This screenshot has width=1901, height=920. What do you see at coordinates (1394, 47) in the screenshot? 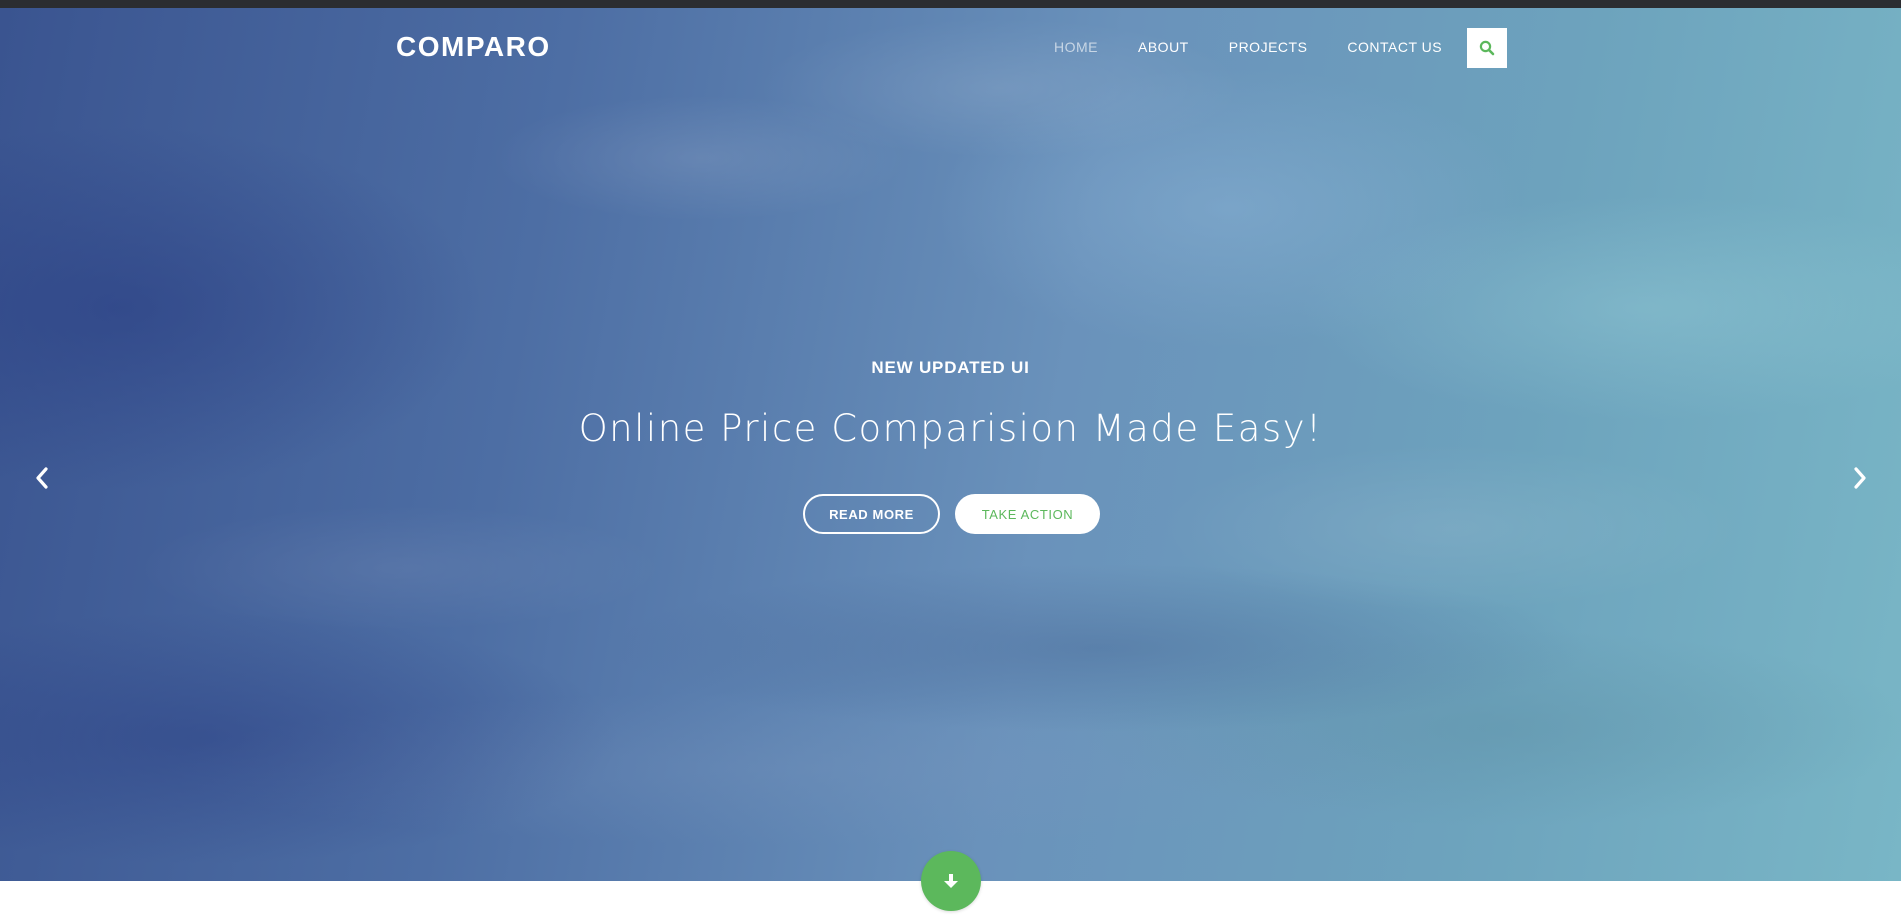
I see `nav-item-contact: CONTACT US` at bounding box center [1394, 47].